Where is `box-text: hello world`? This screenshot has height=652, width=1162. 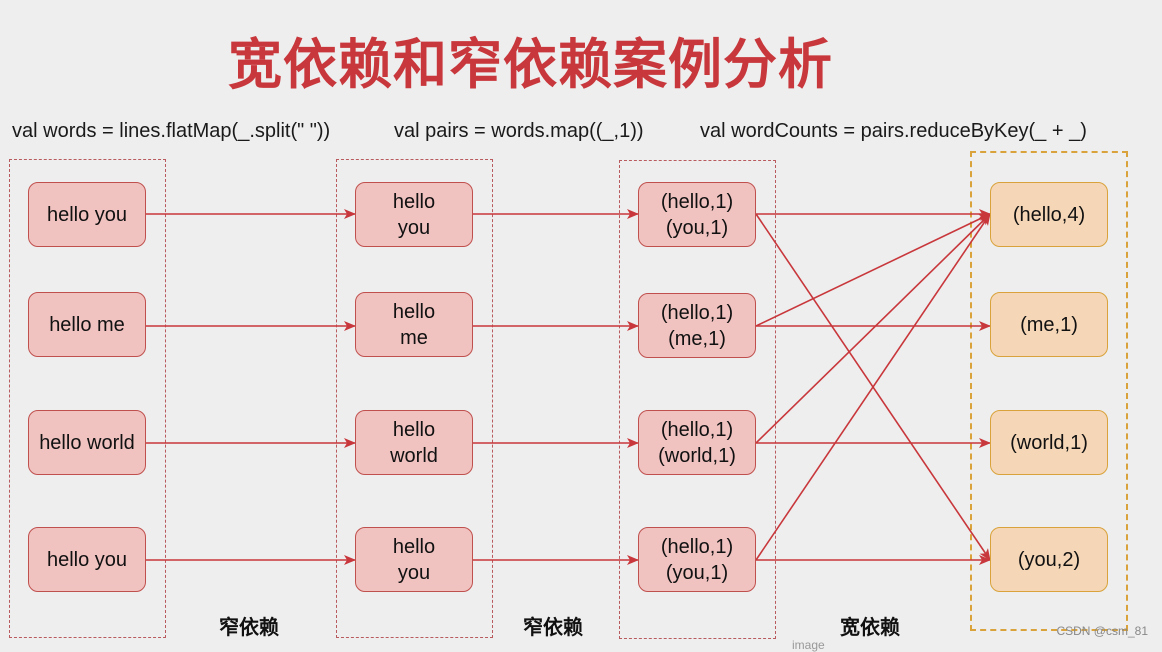 box-text: hello world is located at coordinates (87, 442).